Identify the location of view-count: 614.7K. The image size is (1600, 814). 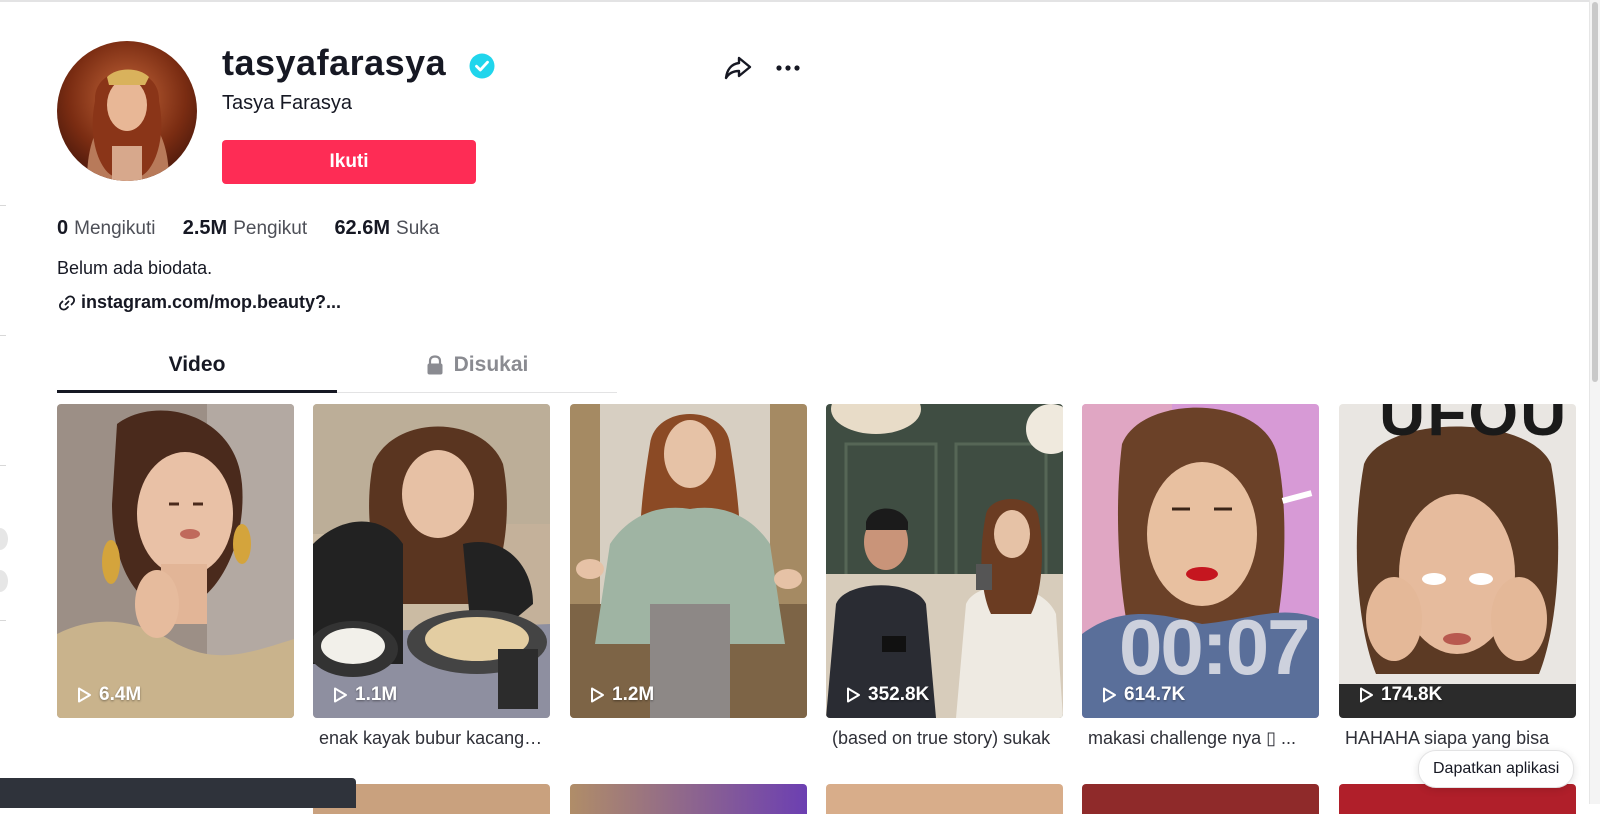
(1142, 695).